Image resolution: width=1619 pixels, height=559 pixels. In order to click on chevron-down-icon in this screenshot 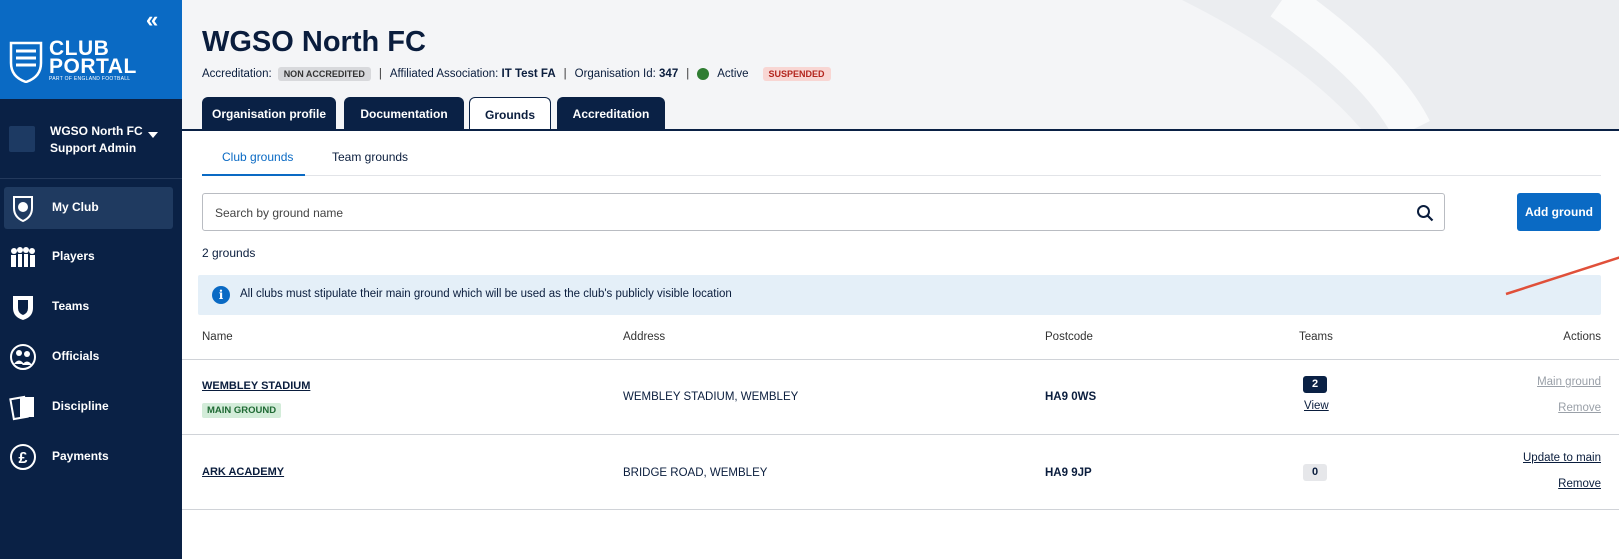, I will do `click(153, 135)`.